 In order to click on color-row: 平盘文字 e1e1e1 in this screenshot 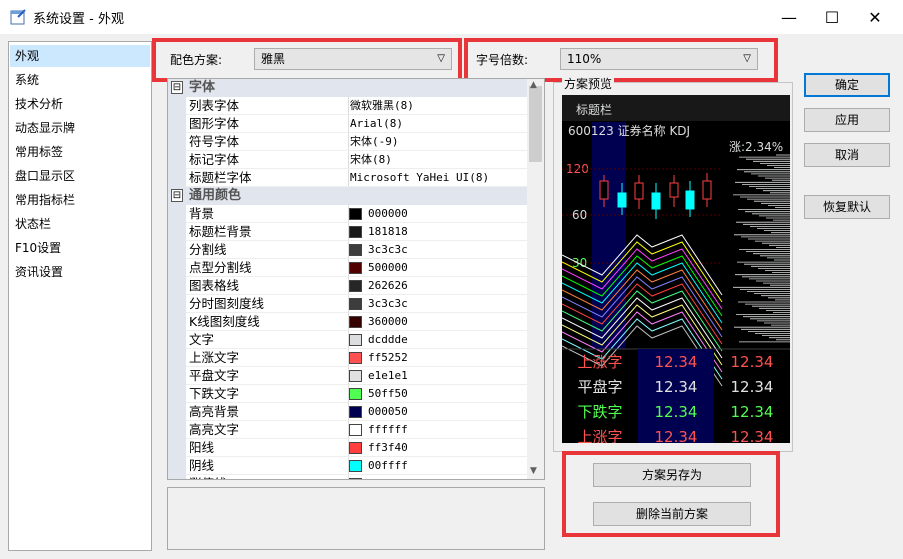, I will do `click(357, 376)`.